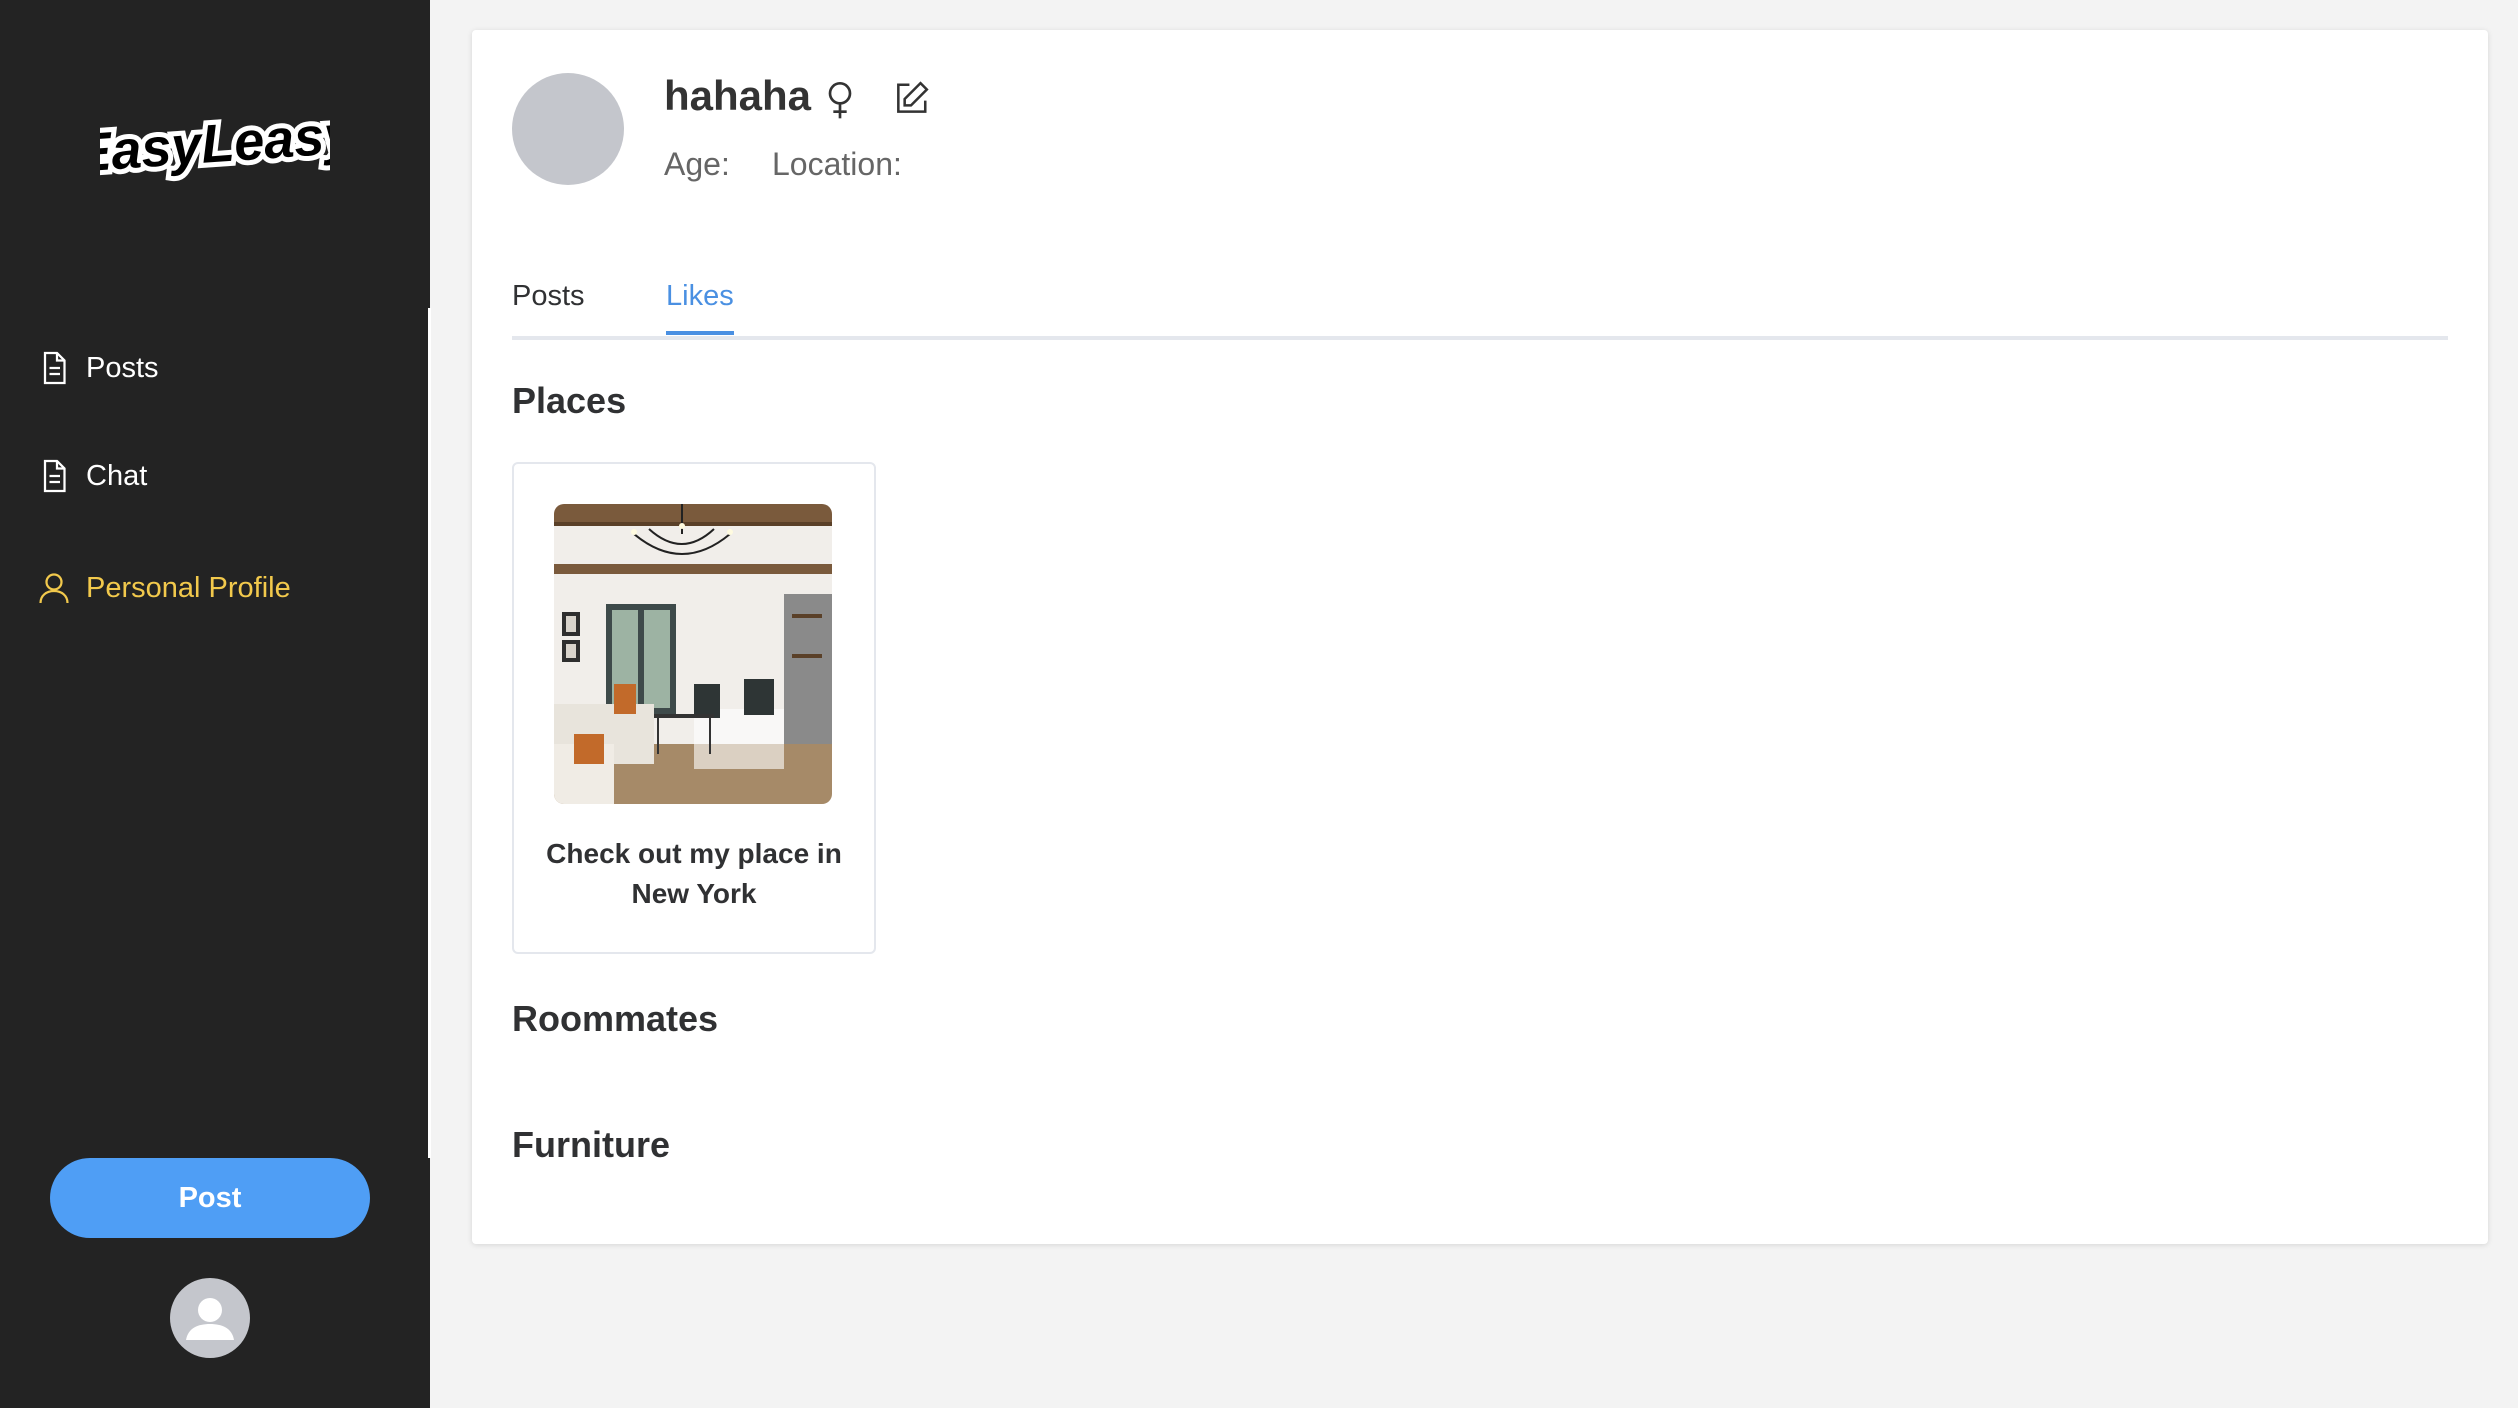 This screenshot has height=1408, width=2518. What do you see at coordinates (117, 475) in the screenshot?
I see `sidebar-item-label: Chat` at bounding box center [117, 475].